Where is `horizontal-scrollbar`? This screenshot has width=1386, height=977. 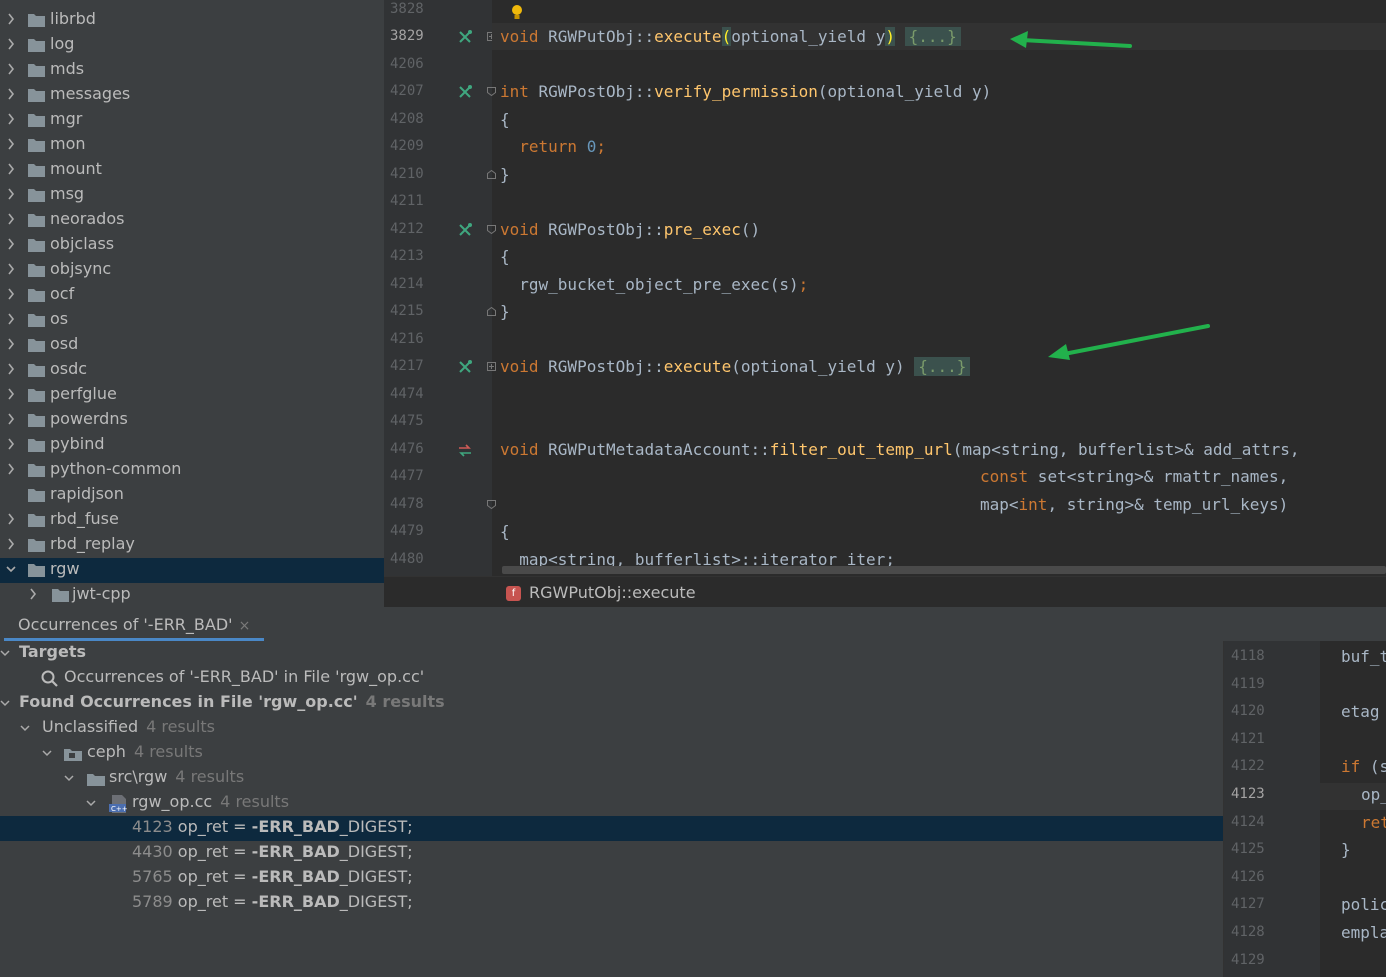
horizontal-scrollbar is located at coordinates (944, 570).